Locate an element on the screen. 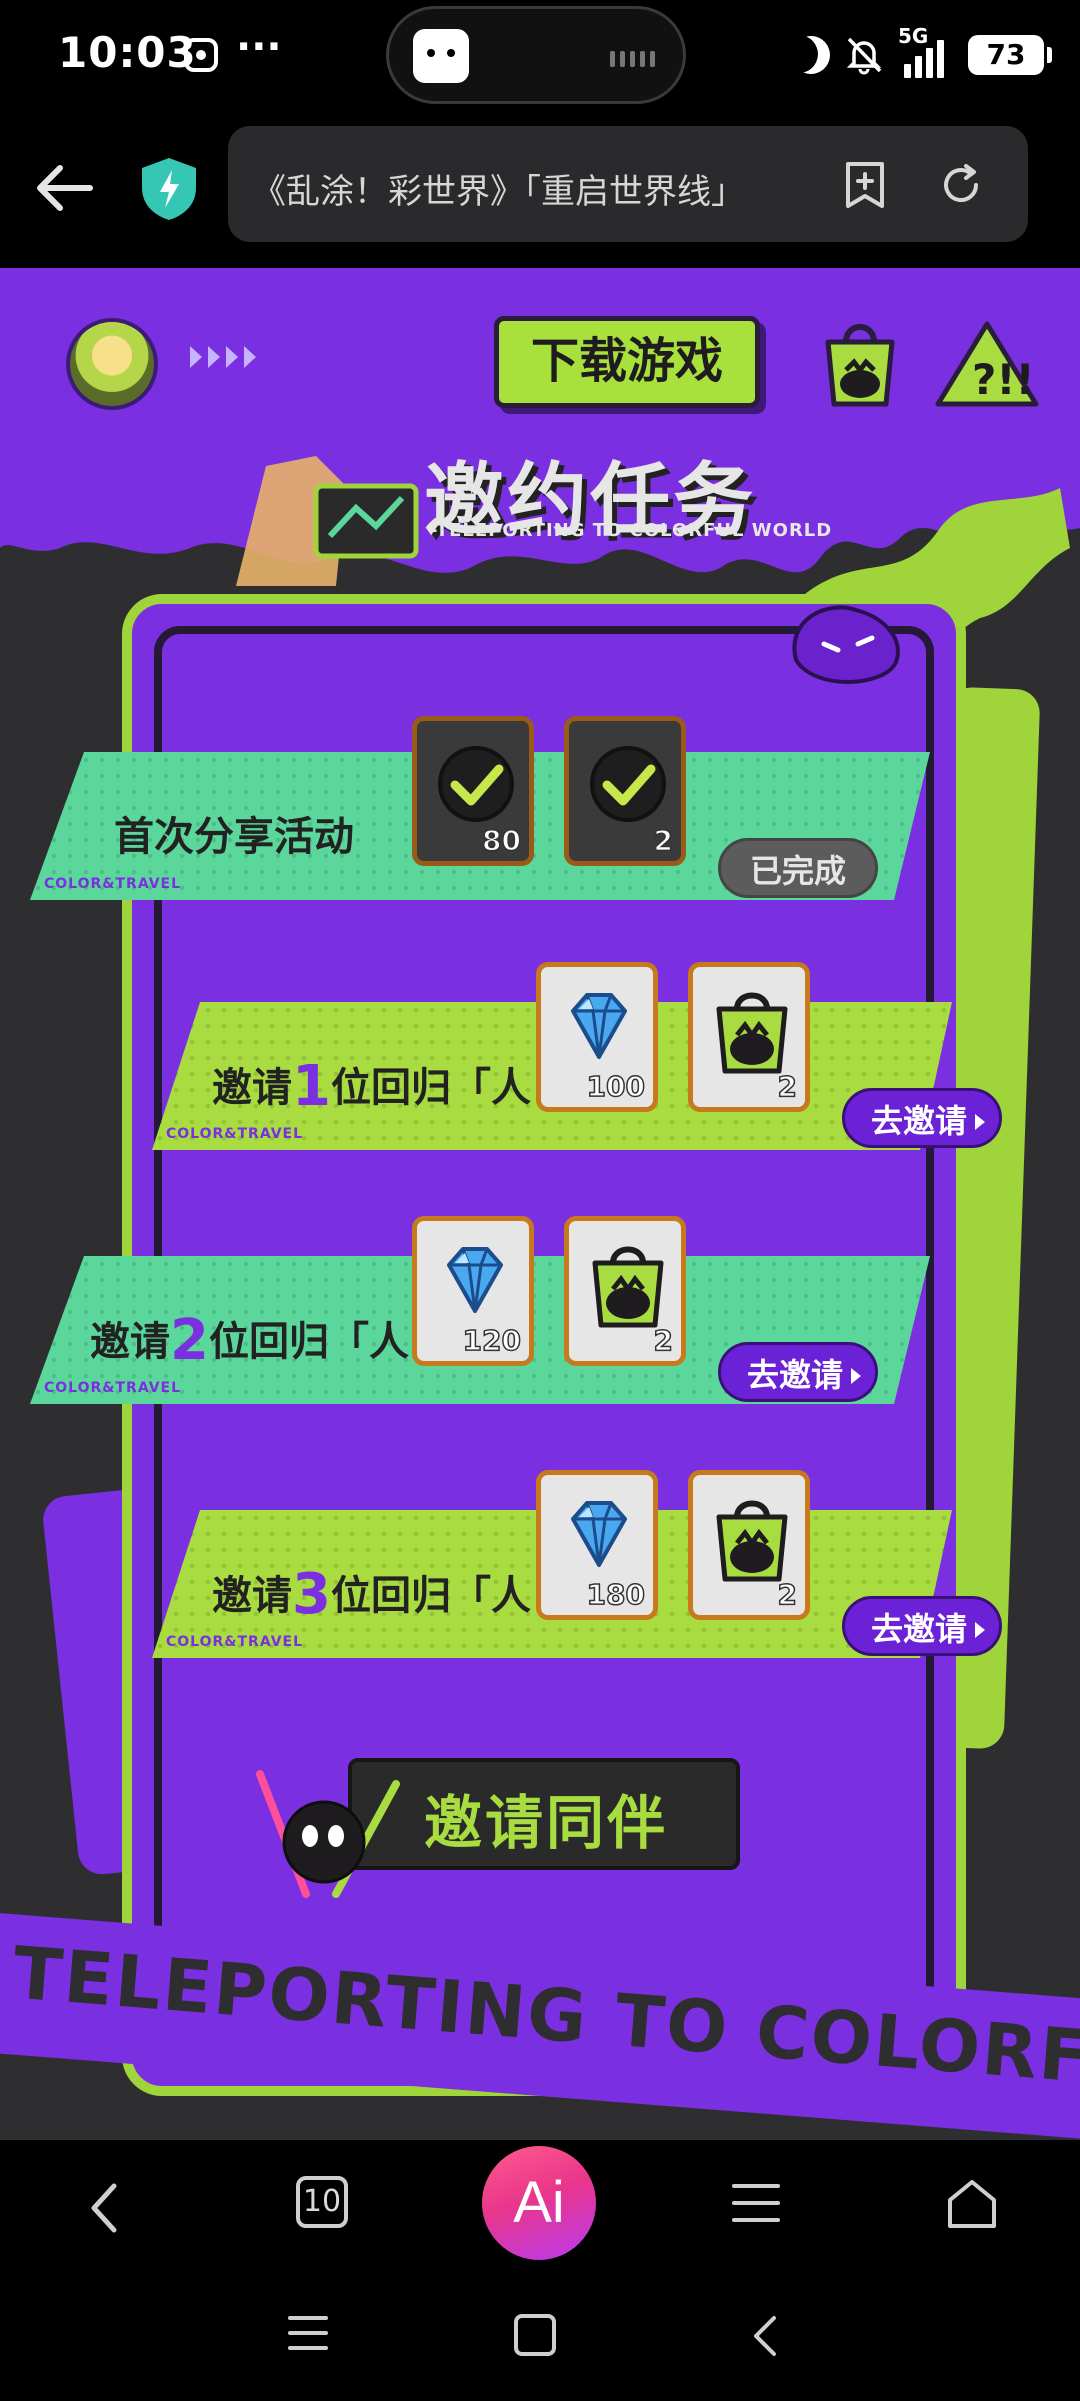  reload-icon is located at coordinates (961, 185).